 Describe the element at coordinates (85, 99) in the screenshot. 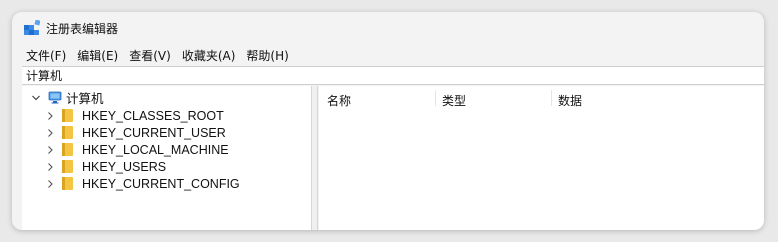

I see `tree-item-label: 计算机` at that location.